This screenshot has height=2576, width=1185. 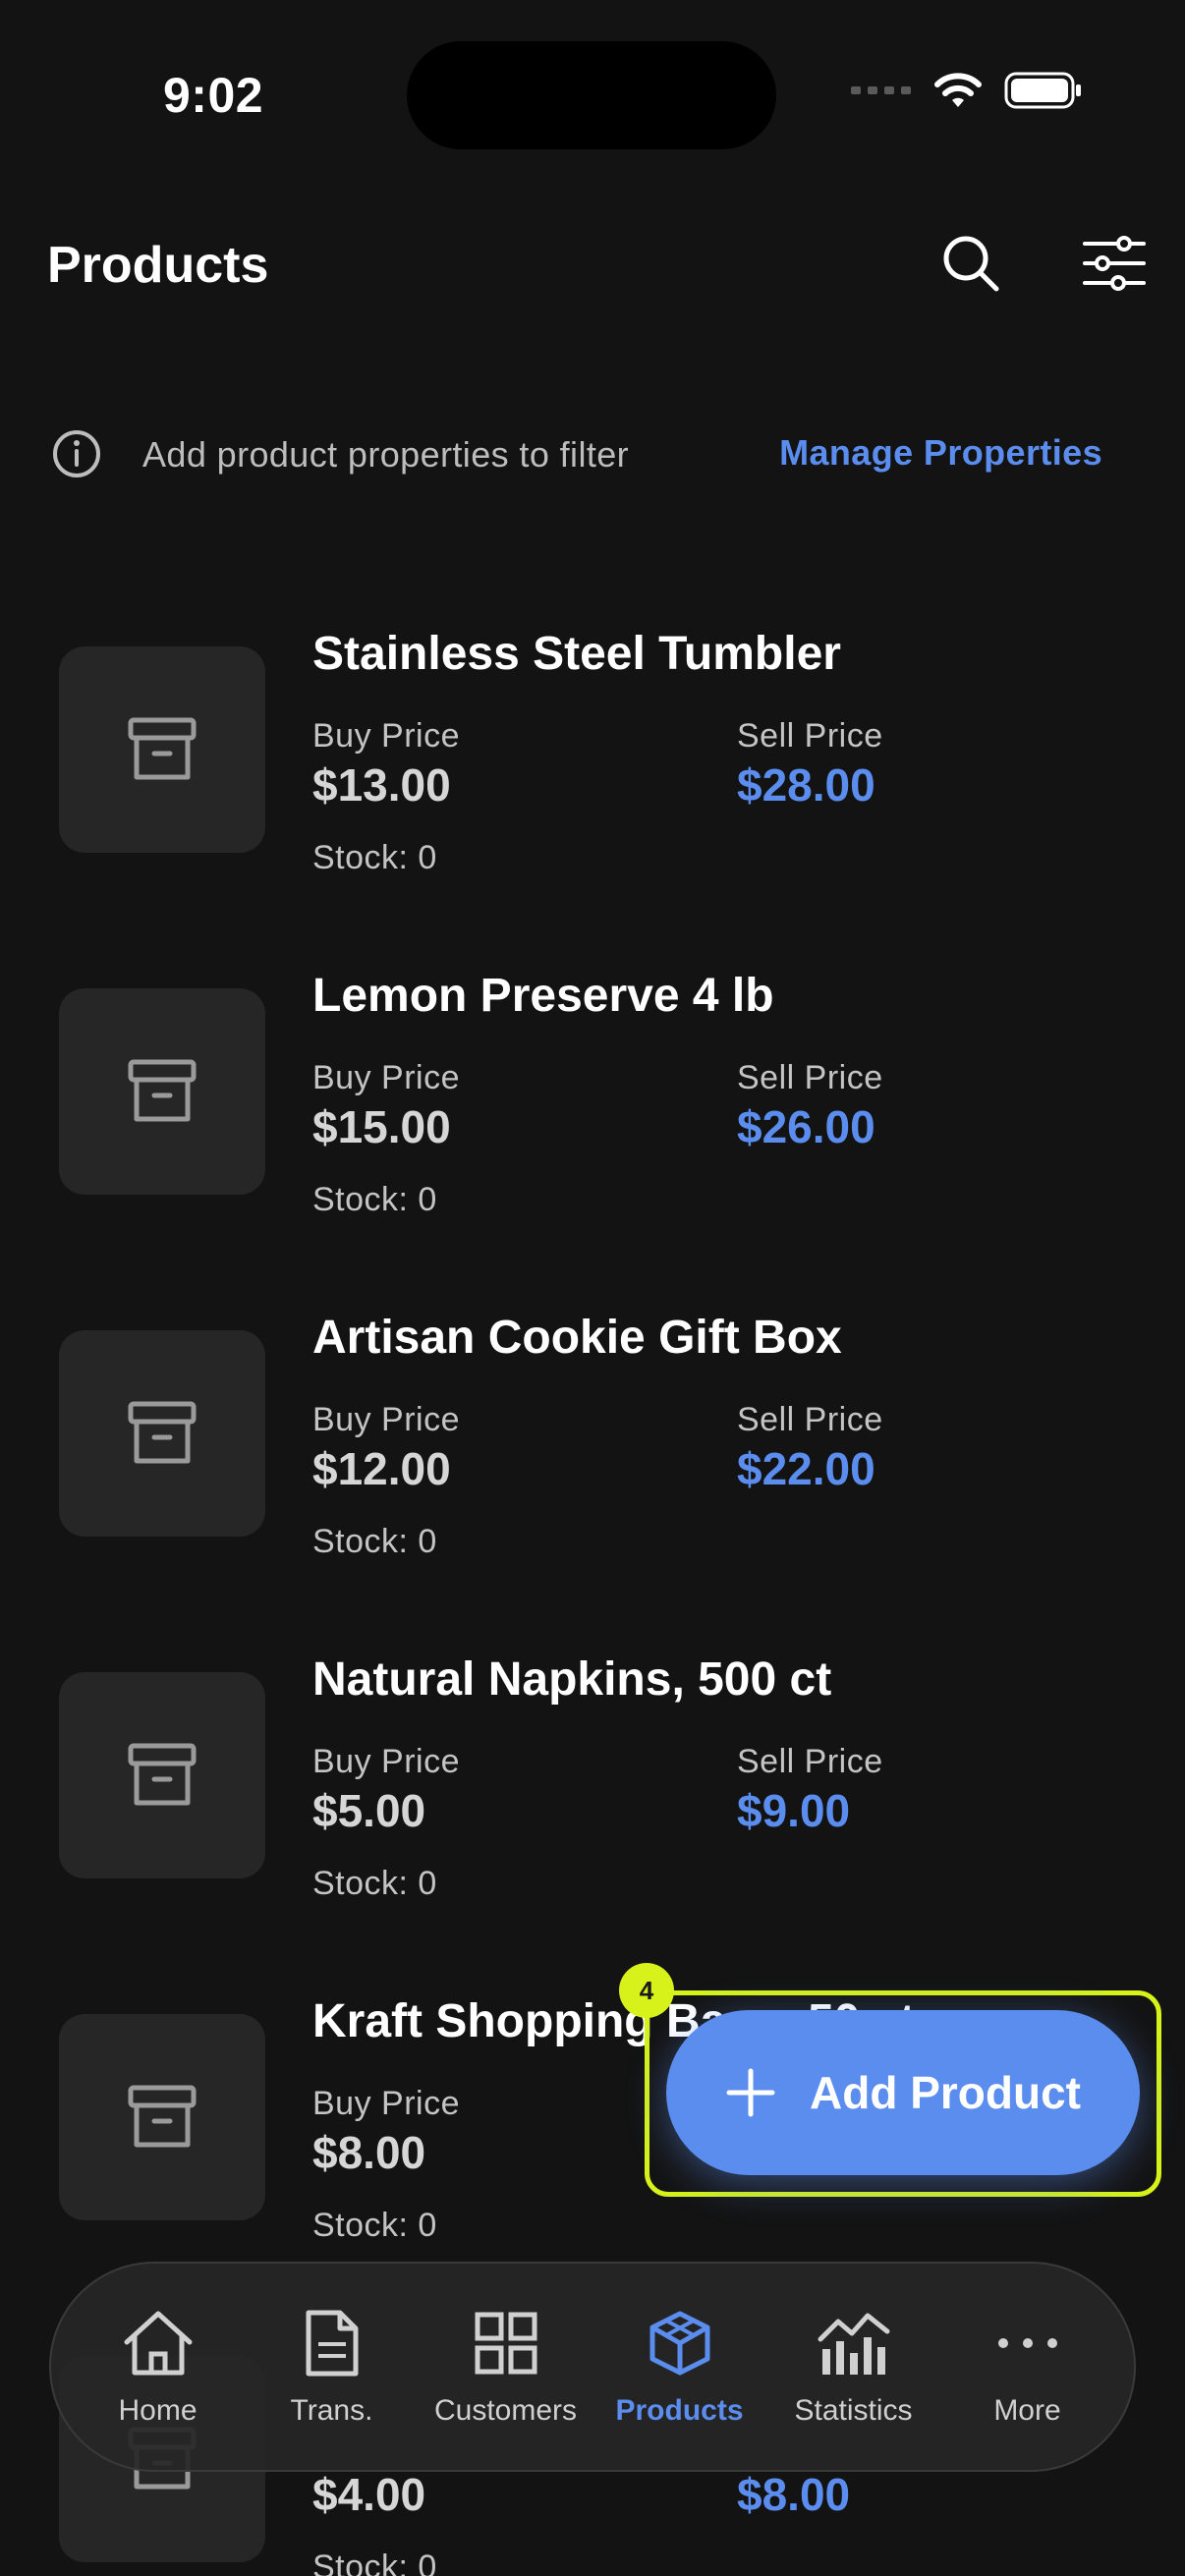 I want to click on sell-price: $8.00, so click(x=794, y=2494).